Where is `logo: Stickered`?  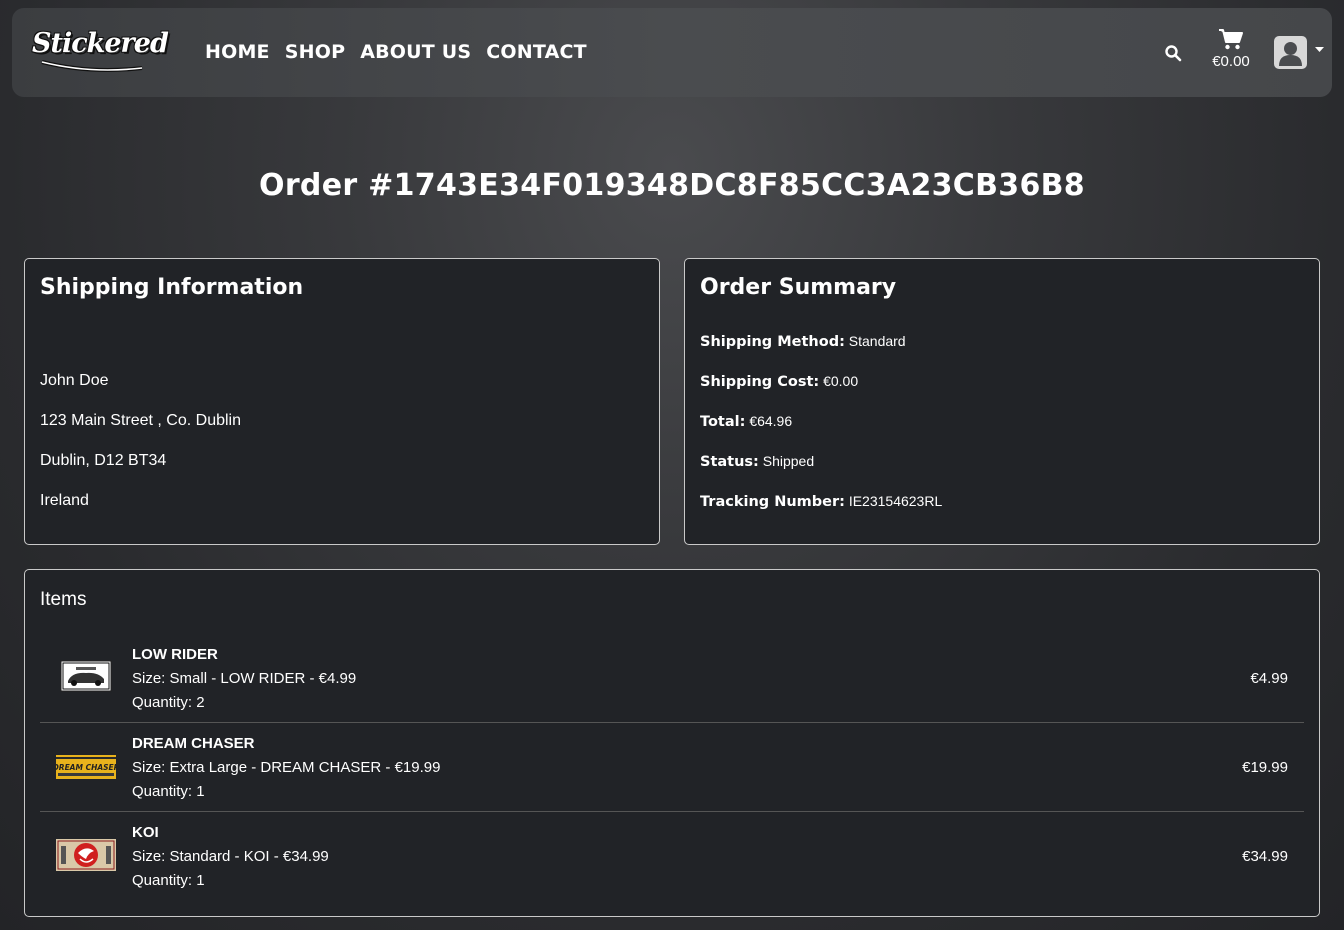 logo: Stickered is located at coordinates (100, 48).